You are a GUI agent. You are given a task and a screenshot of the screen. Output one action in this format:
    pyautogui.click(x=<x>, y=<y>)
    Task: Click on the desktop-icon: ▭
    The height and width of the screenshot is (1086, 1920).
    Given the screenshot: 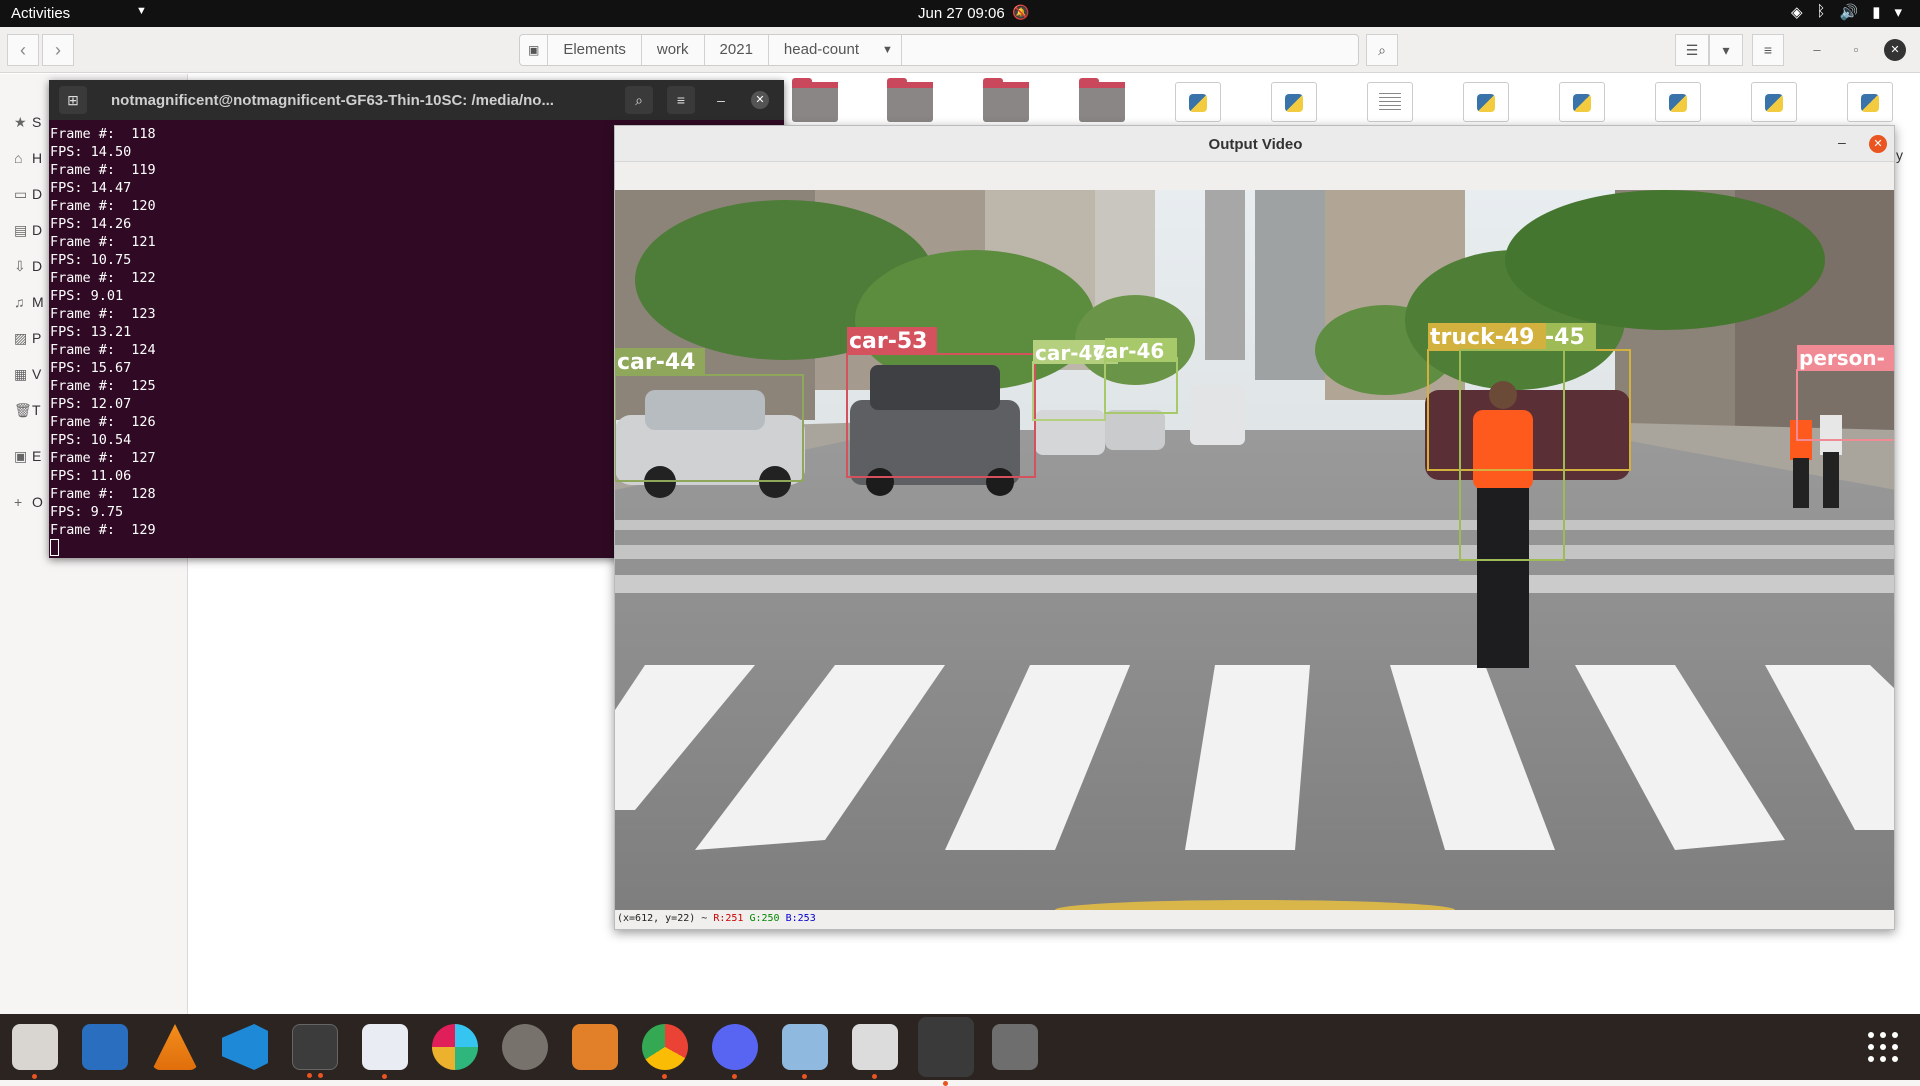 What is the action you would take?
    pyautogui.click(x=21, y=194)
    